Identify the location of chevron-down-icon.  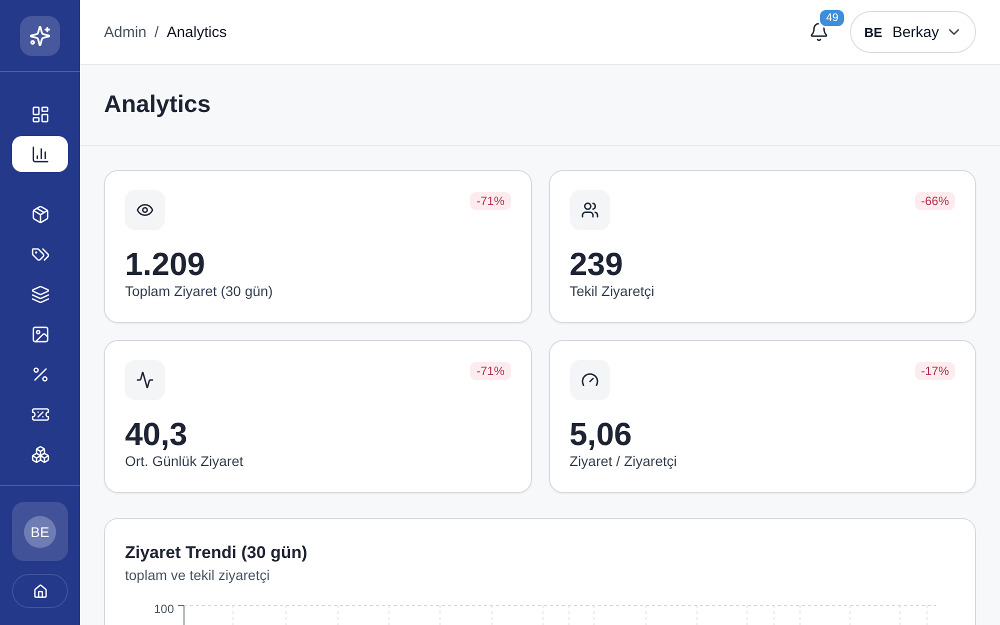
(954, 32).